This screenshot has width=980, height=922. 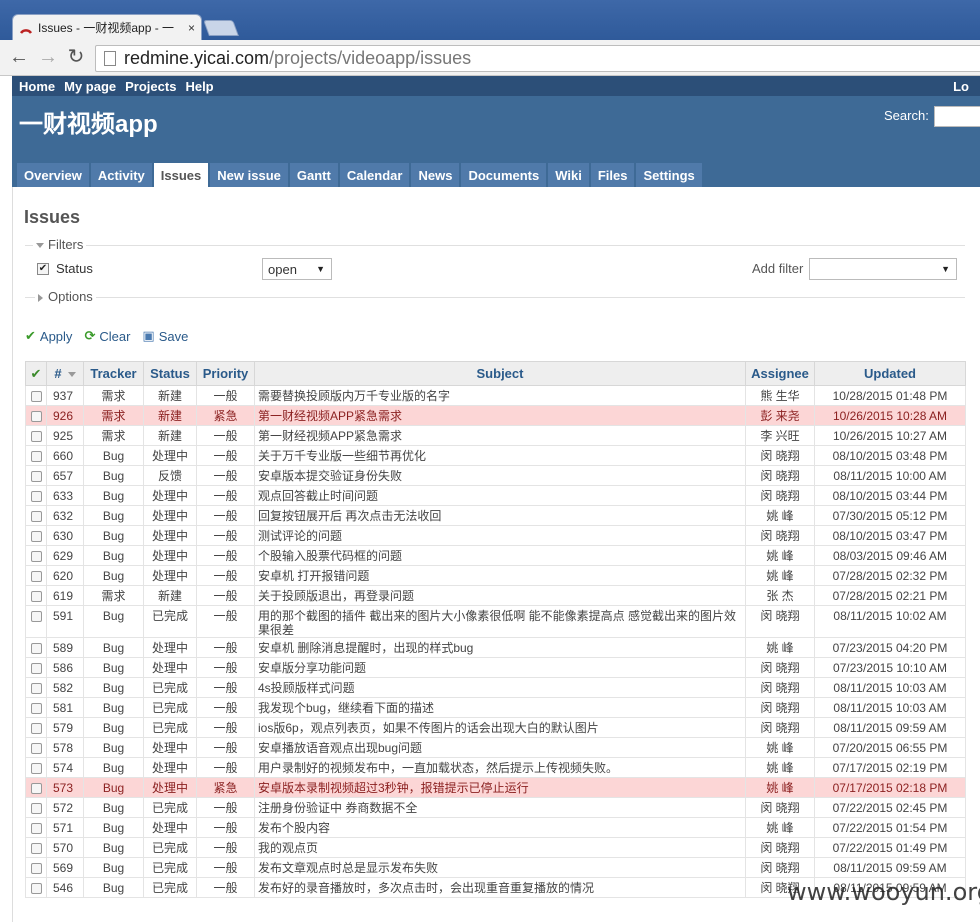 What do you see at coordinates (504, 175) in the screenshot?
I see `tab-documents: Documents` at bounding box center [504, 175].